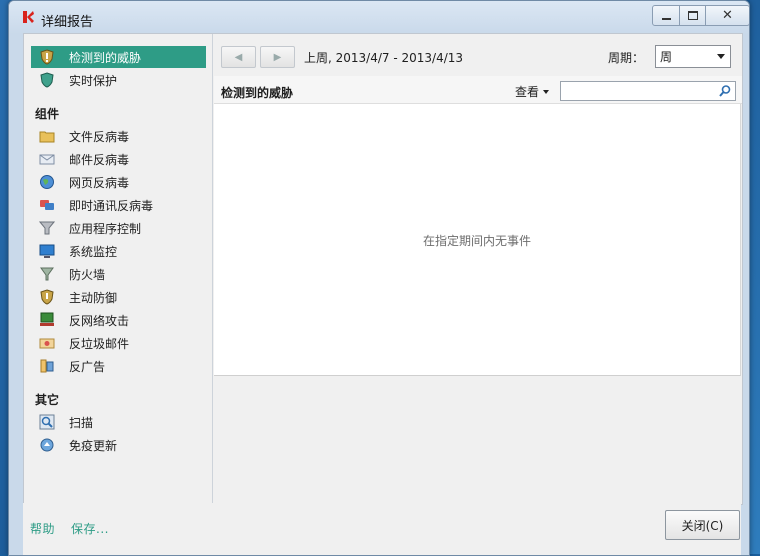 The width and height of the screenshot is (760, 556). I want to click on sidebar-item-label: 系统监控, so click(93, 251).